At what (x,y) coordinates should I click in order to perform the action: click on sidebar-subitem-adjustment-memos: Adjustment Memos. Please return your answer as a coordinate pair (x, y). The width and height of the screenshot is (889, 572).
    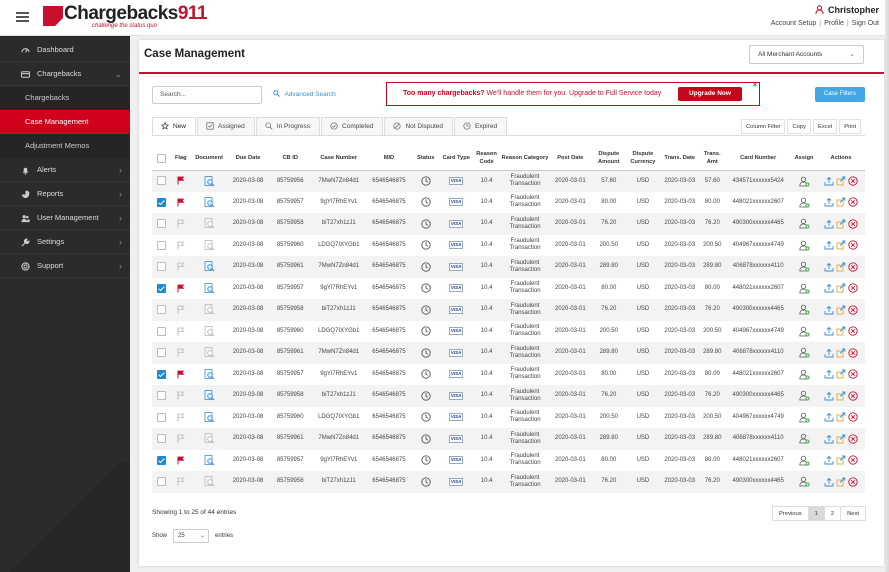
    Looking at the image, I should click on (65, 146).